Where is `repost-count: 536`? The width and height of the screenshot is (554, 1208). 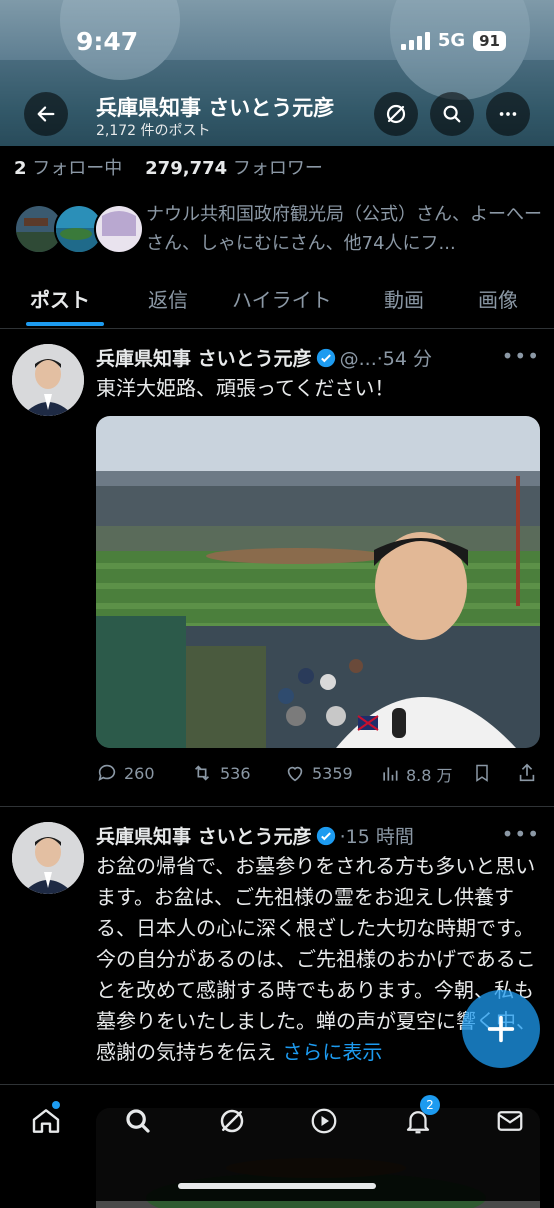
repost-count: 536 is located at coordinates (235, 773).